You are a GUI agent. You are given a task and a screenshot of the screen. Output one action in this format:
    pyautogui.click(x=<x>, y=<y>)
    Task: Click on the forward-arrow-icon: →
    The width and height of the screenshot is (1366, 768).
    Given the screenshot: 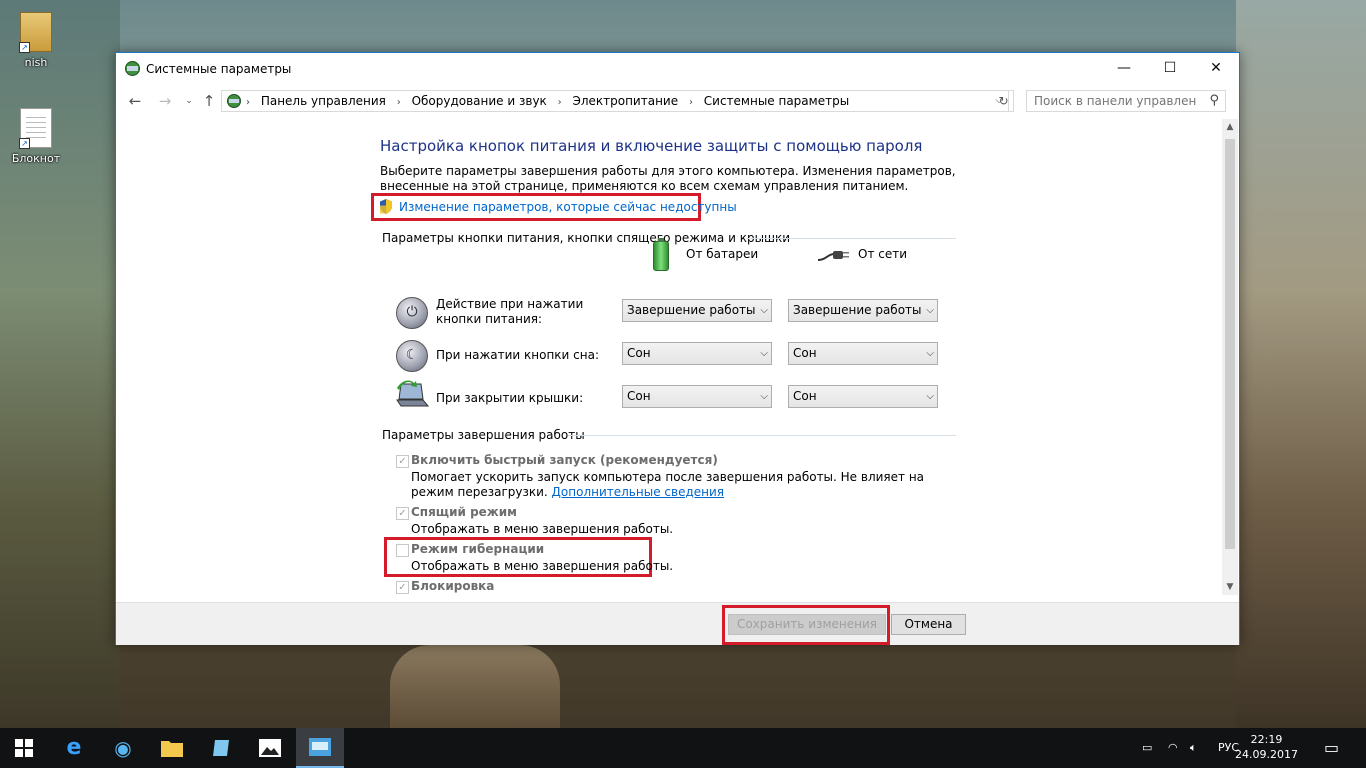 What is the action you would take?
    pyautogui.click(x=165, y=101)
    